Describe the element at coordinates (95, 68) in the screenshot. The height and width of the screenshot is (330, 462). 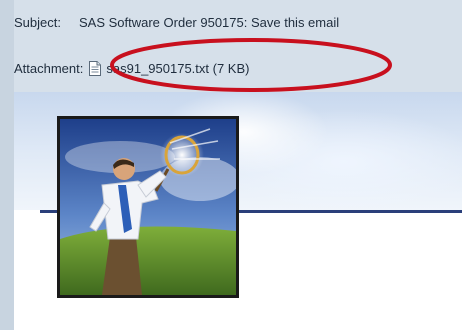
I see `text-file-icon` at that location.